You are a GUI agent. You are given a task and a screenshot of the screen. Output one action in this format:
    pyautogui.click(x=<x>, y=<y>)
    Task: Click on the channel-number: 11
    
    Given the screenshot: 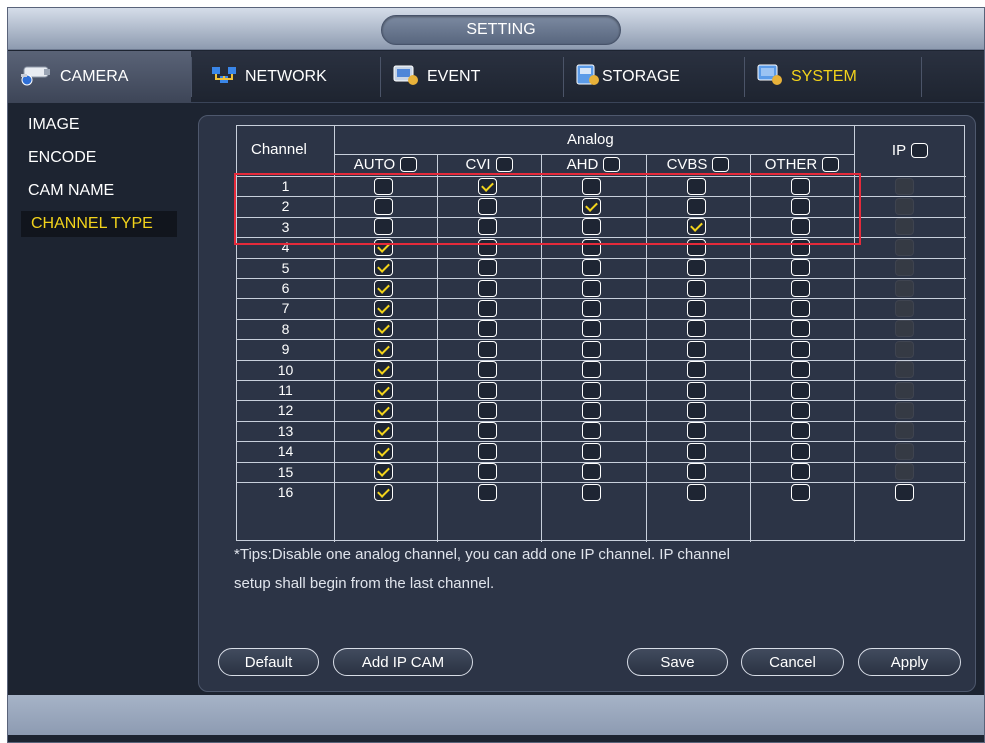 What is the action you would take?
    pyautogui.click(x=285, y=390)
    